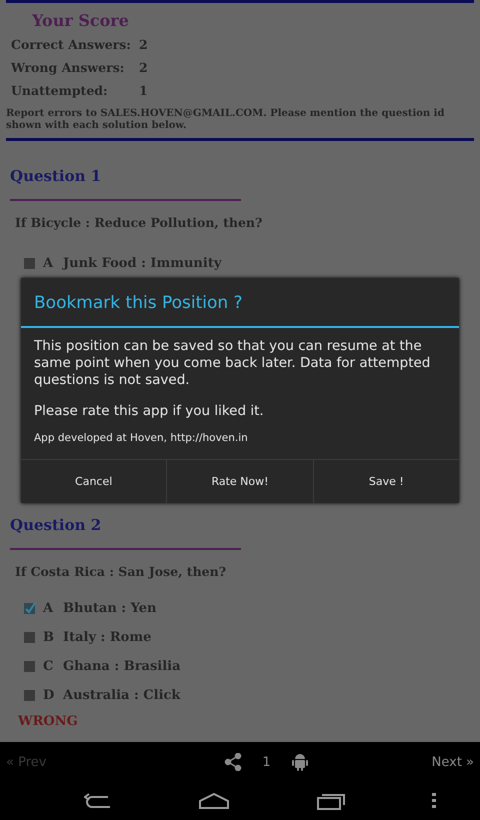 Image resolution: width=480 pixels, height=820 pixels. Describe the element at coordinates (49, 695) in the screenshot. I see `option-letter: D` at that location.